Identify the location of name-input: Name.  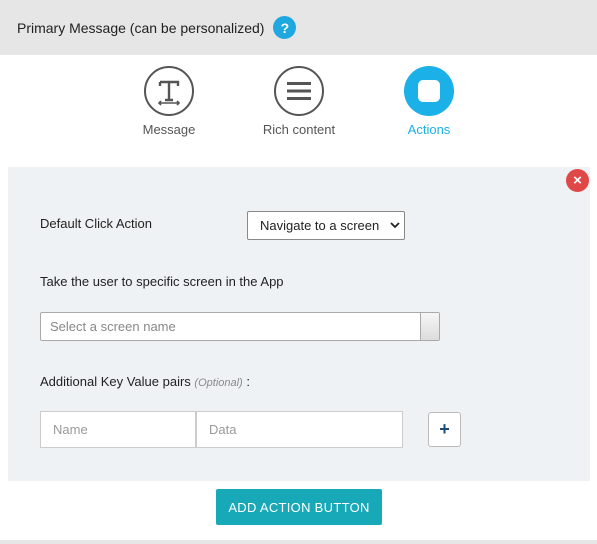
(118, 429).